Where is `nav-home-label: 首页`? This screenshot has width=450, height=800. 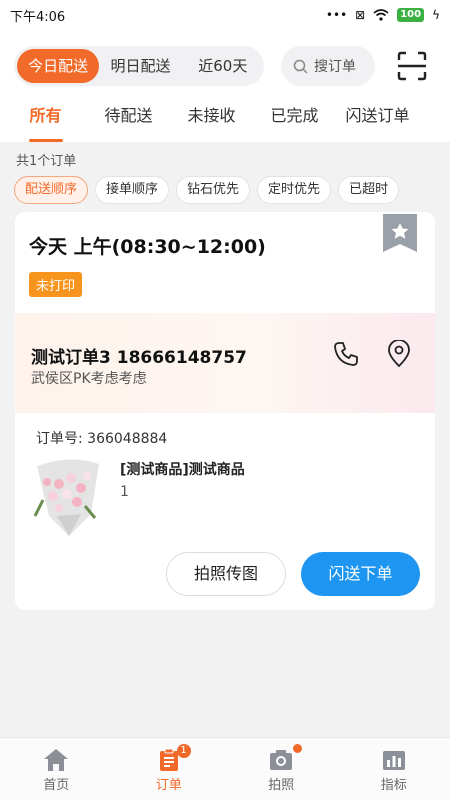 nav-home-label: 首页 is located at coordinates (56, 785).